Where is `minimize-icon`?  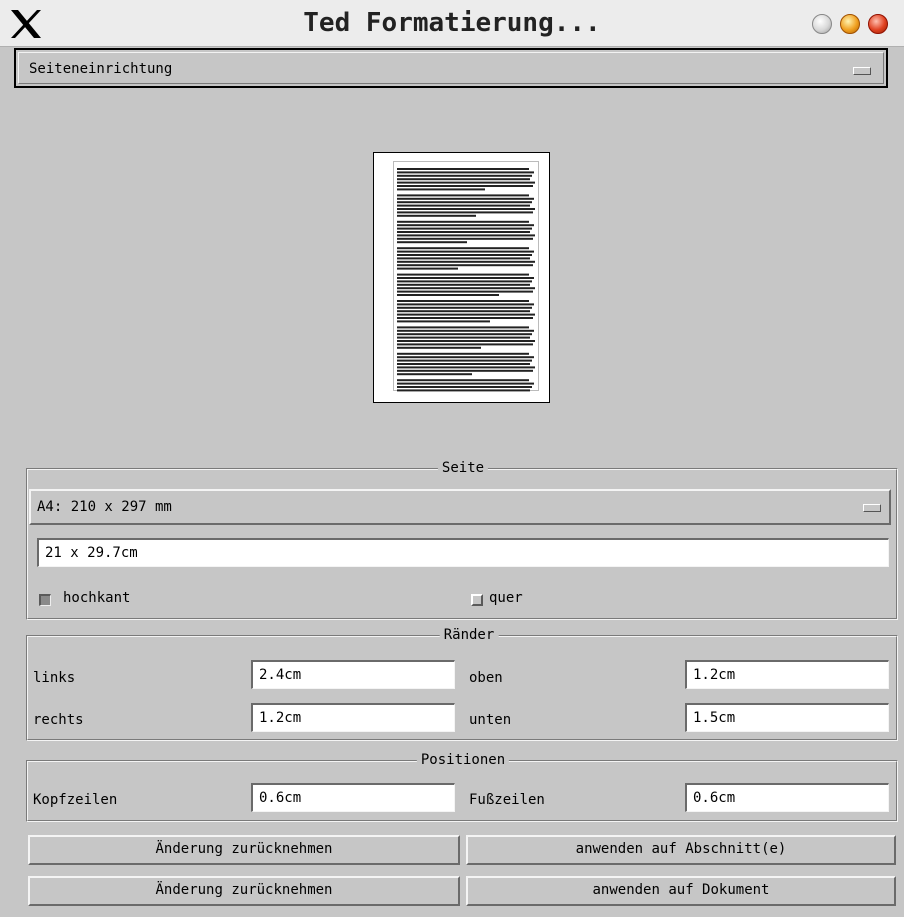
minimize-icon is located at coordinates (822, 24).